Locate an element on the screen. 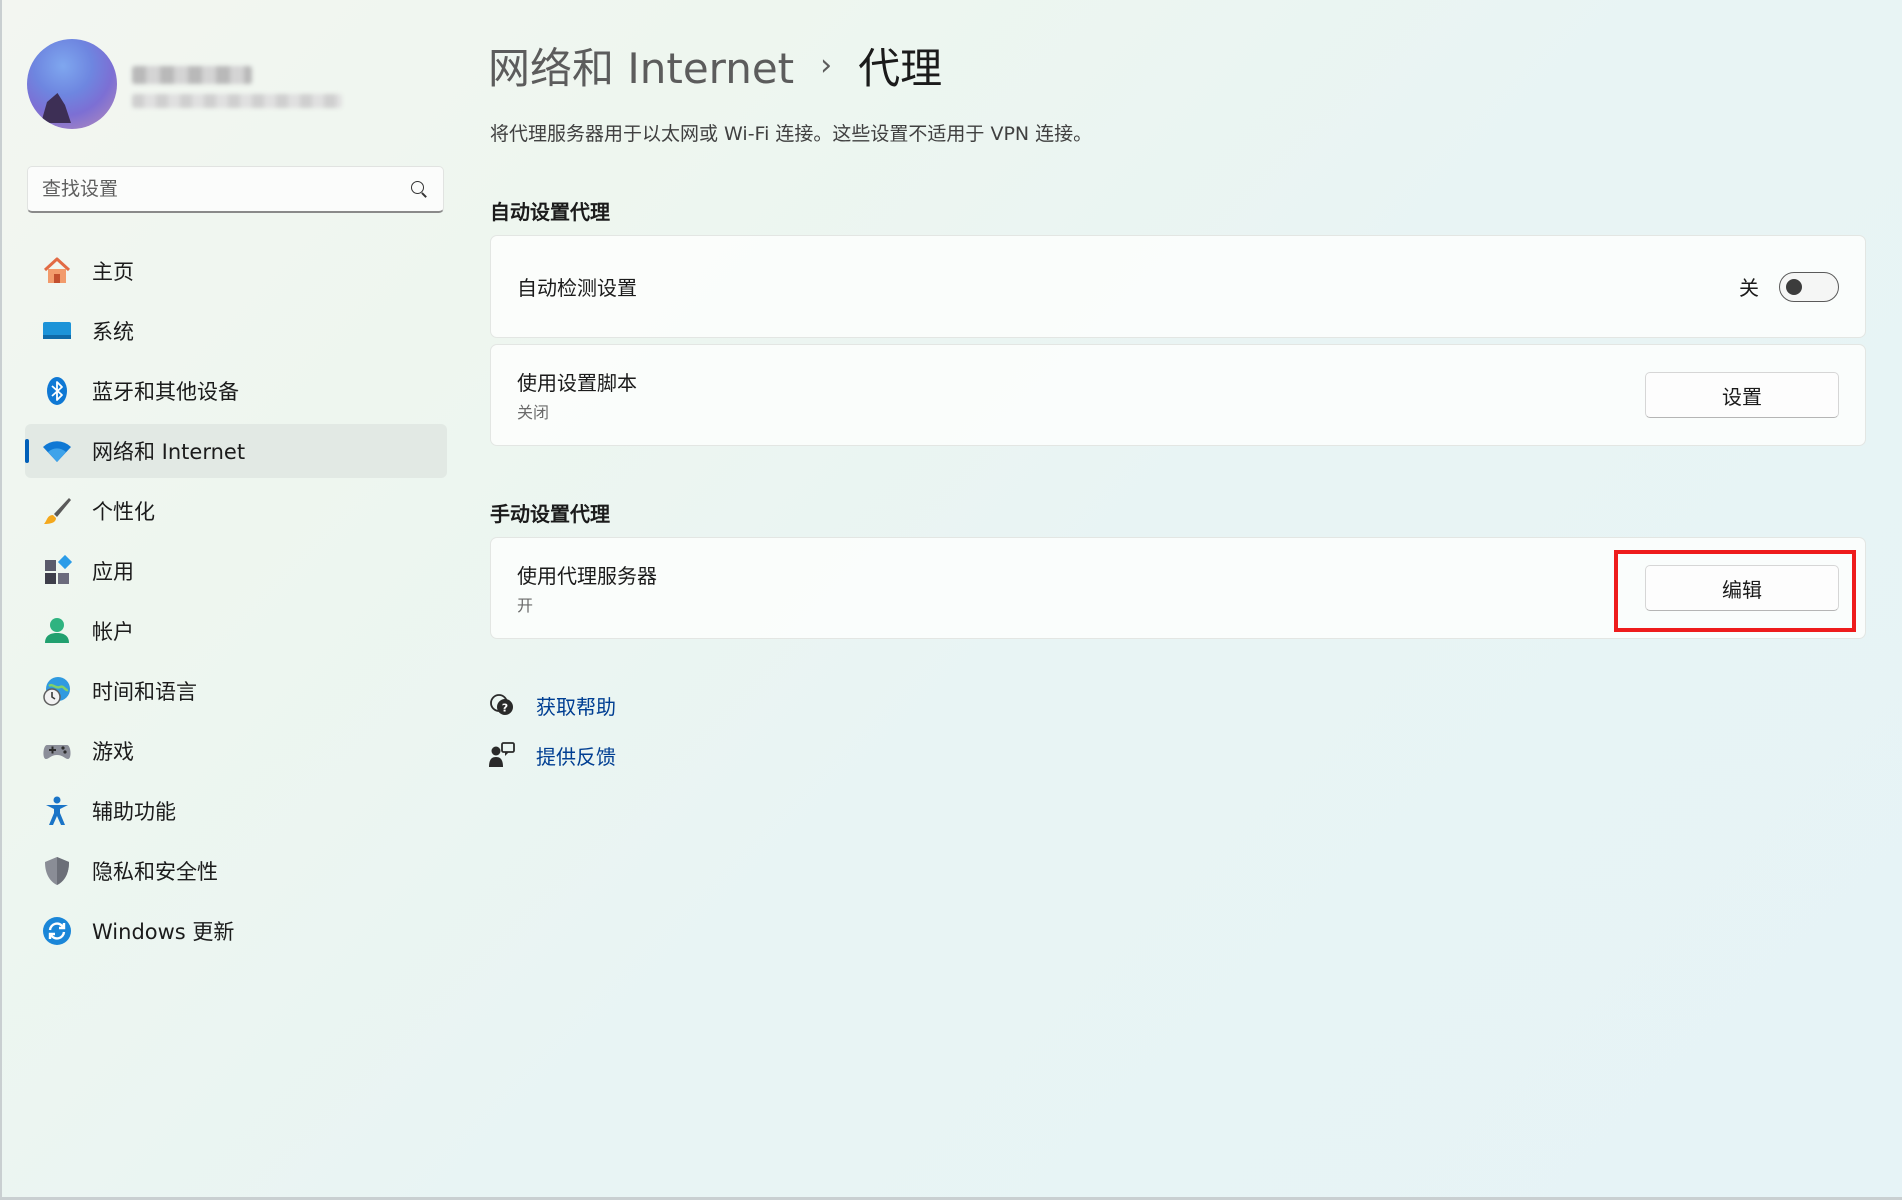  sidebar-item-accessibility: 辅助功能 is located at coordinates (236, 811).